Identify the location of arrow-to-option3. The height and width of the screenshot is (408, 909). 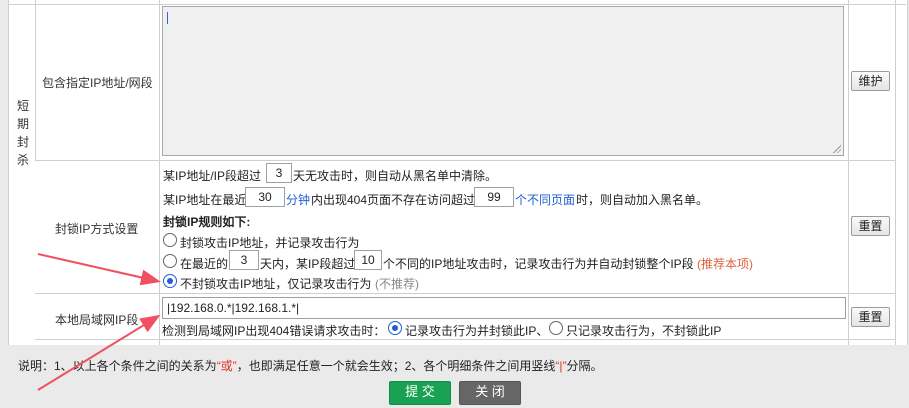
(99, 269).